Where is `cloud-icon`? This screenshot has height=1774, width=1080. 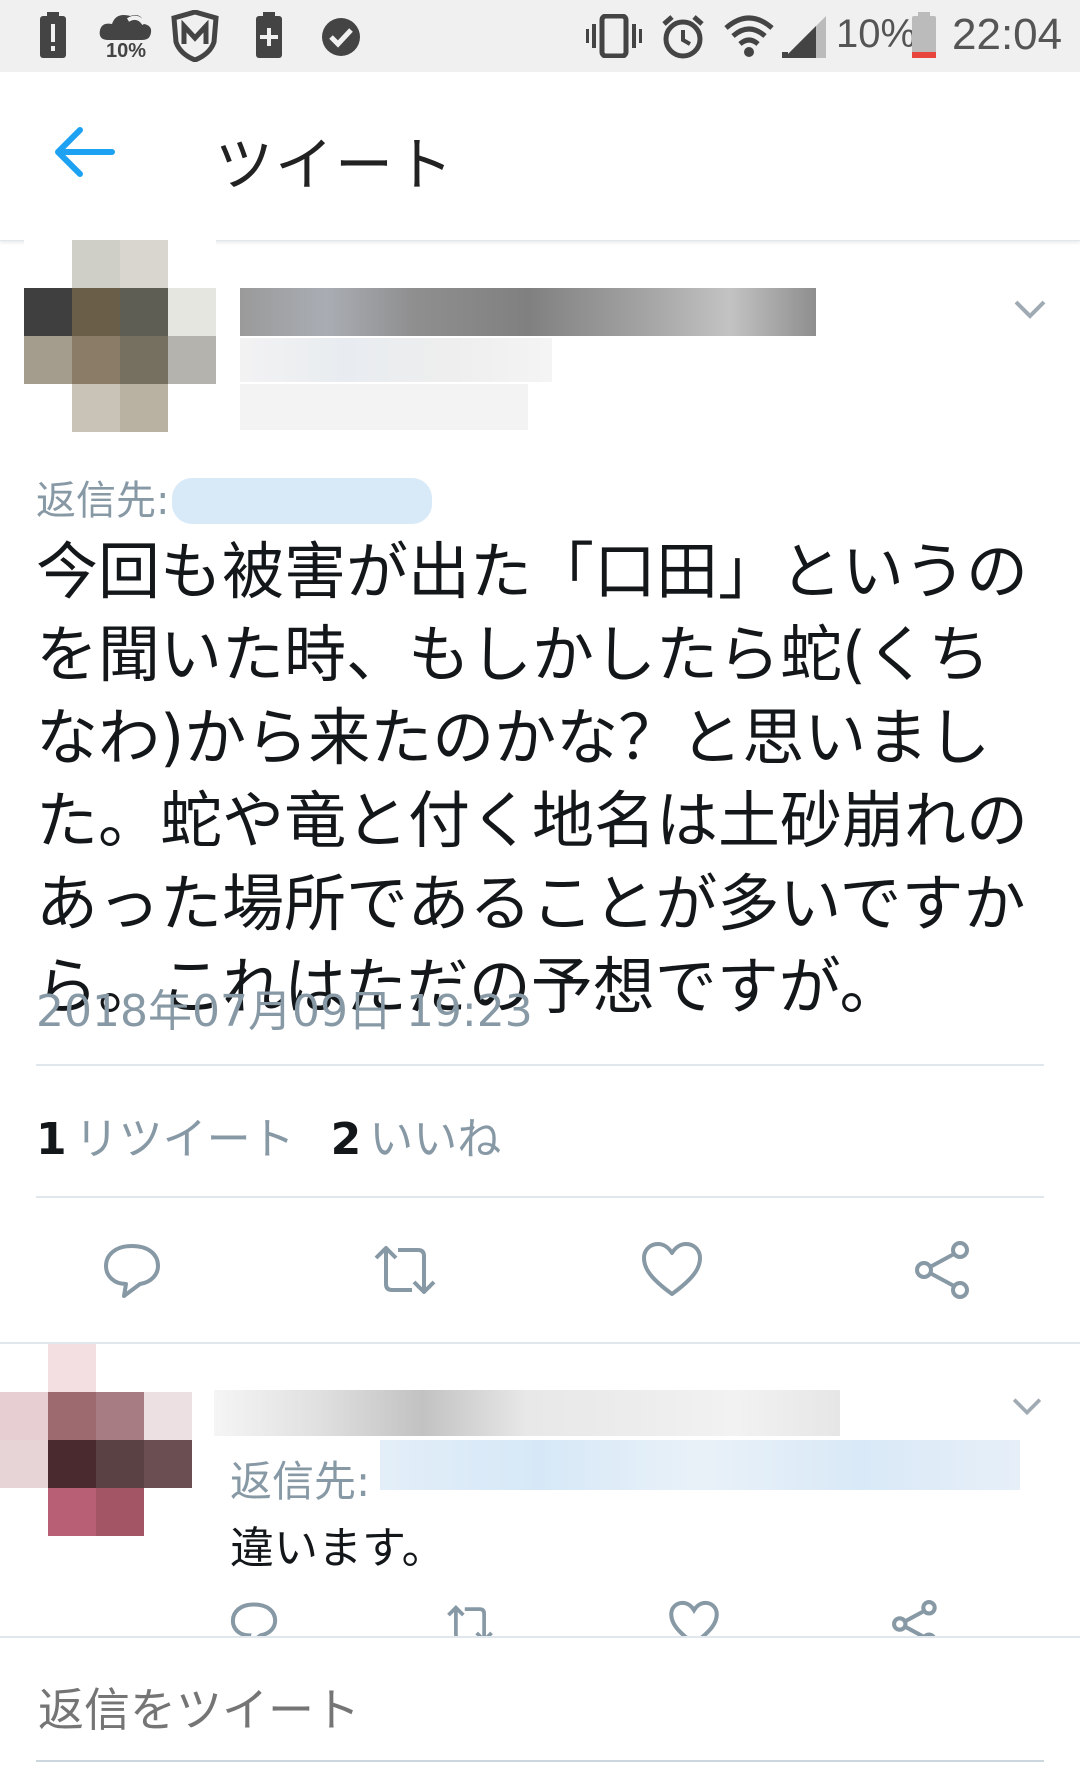 cloud-icon is located at coordinates (125, 27).